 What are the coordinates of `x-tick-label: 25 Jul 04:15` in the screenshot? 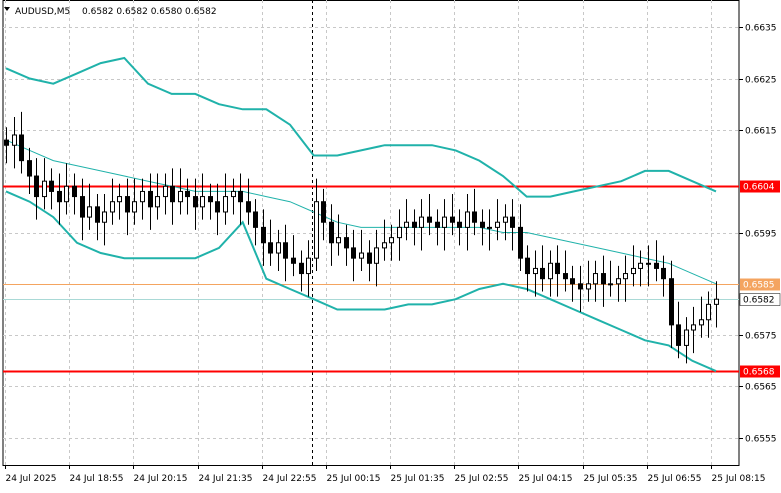 It's located at (546, 479).